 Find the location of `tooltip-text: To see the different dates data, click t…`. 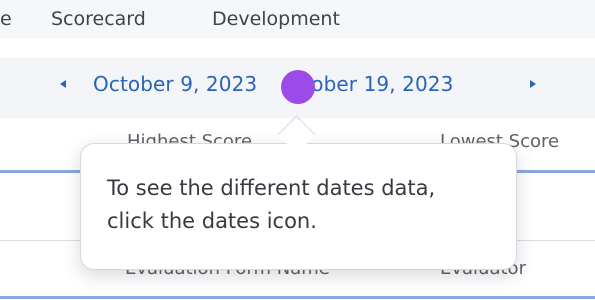

tooltip-text: To see the different dates data, click t… is located at coordinates (271, 204).